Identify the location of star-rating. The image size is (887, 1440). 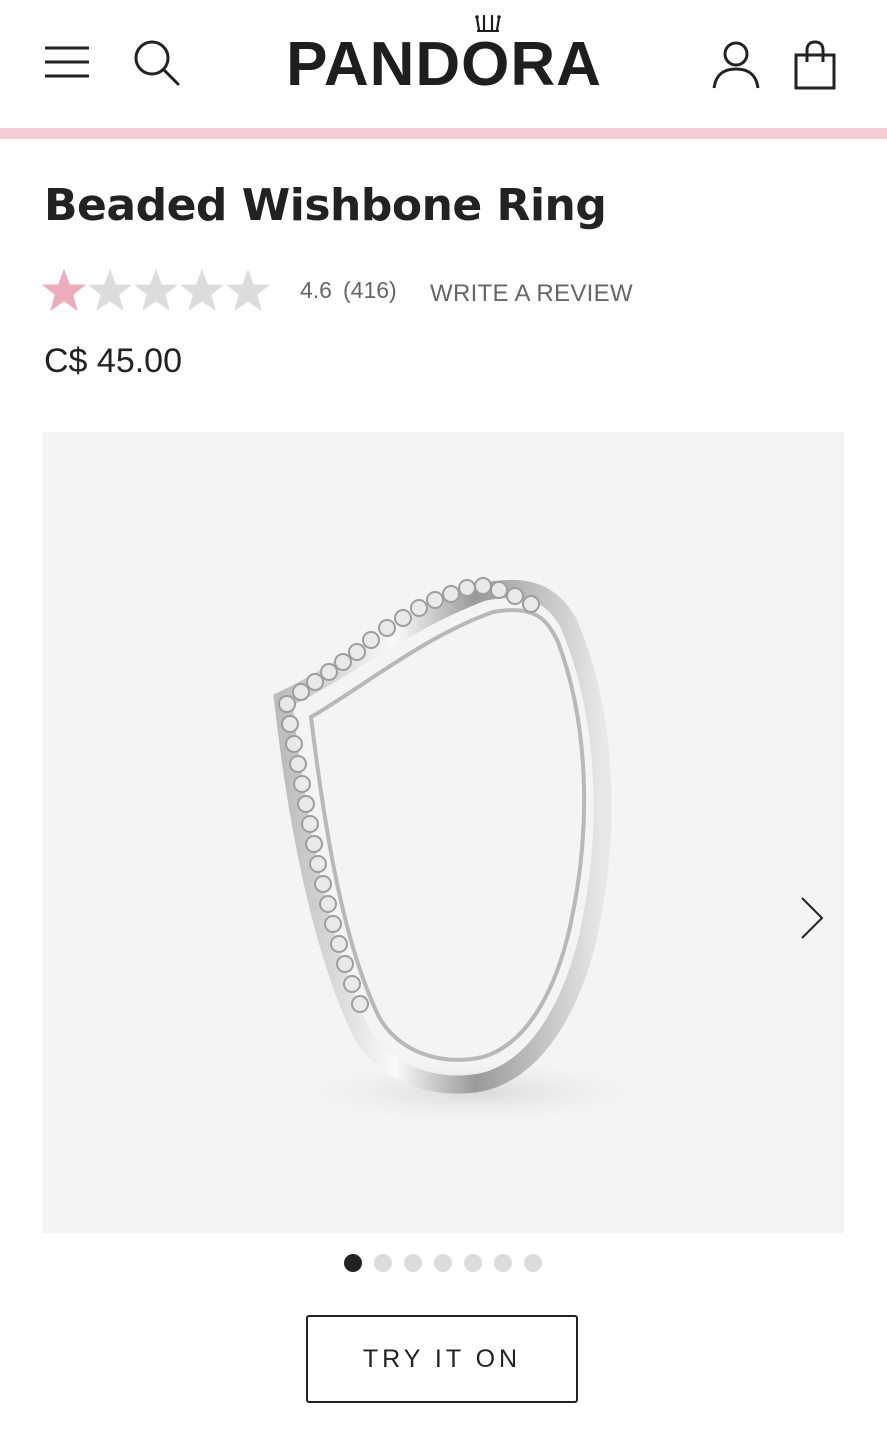
(157, 291).